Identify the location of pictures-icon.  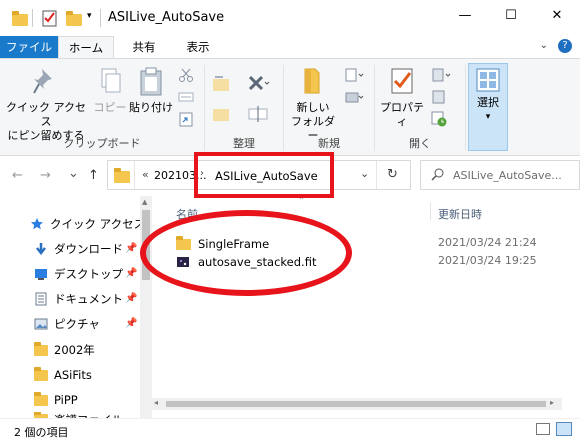
(41, 324).